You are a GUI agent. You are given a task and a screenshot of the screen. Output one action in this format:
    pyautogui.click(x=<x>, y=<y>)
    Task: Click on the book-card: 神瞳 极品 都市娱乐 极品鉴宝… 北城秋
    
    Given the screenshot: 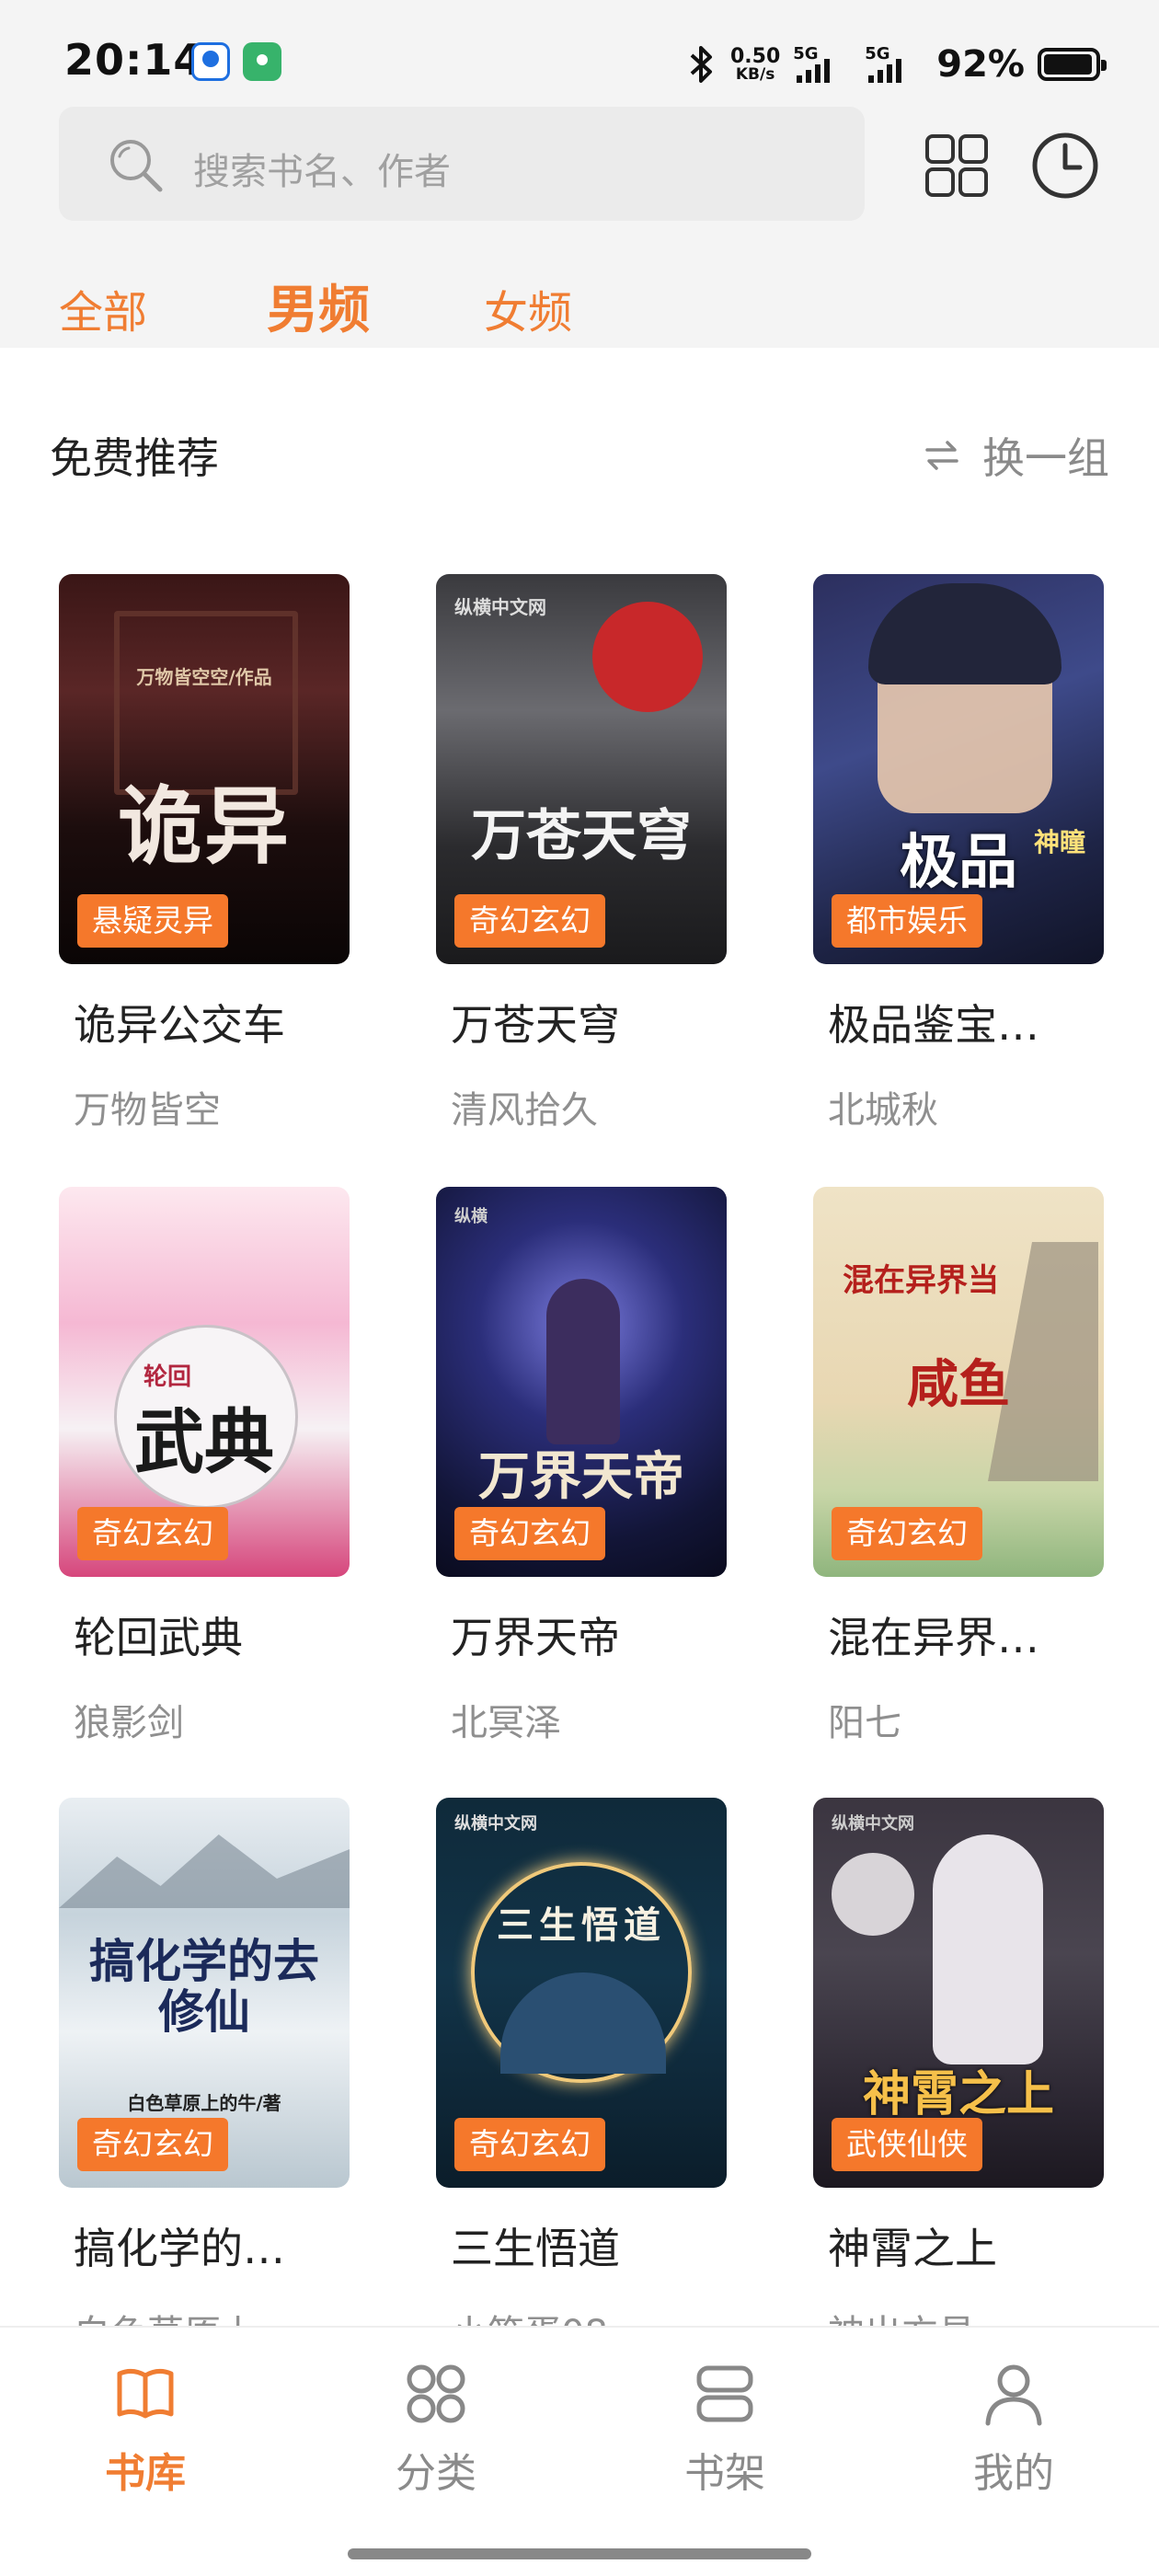 What is the action you would take?
    pyautogui.click(x=958, y=853)
    